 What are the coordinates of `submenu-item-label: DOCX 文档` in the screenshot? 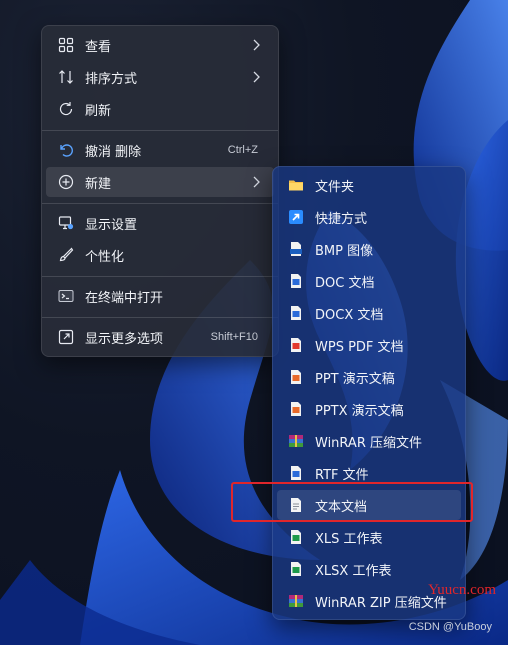 It's located at (349, 315).